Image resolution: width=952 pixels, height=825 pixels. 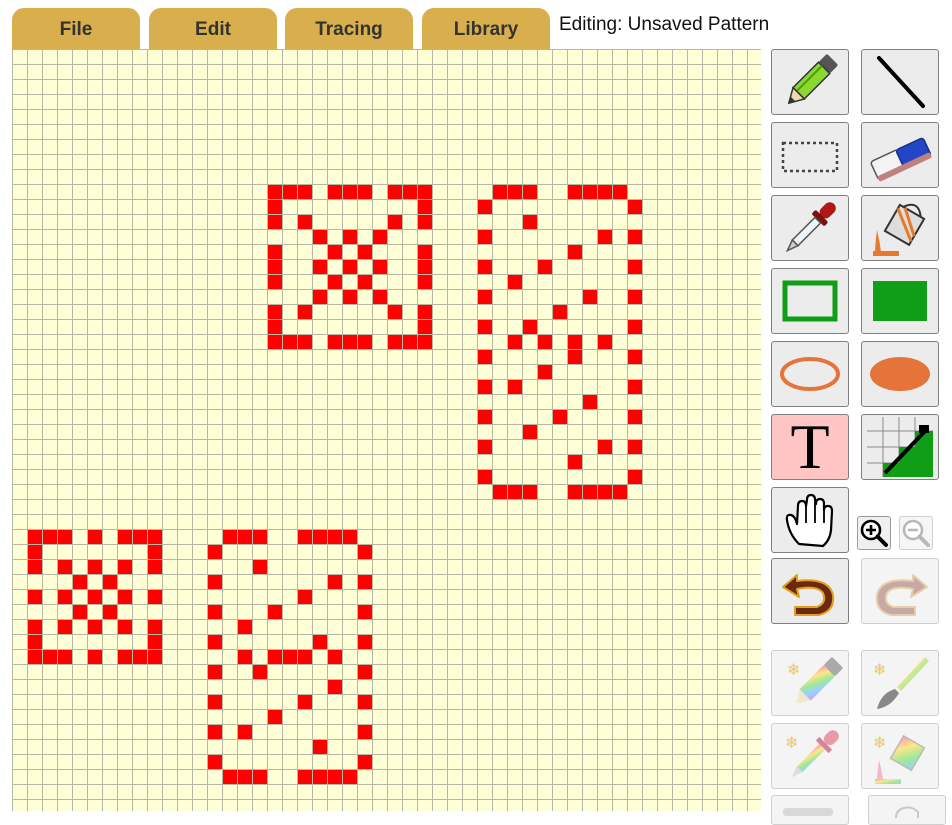 I want to click on stitch-line-tool, so click(x=900, y=447).